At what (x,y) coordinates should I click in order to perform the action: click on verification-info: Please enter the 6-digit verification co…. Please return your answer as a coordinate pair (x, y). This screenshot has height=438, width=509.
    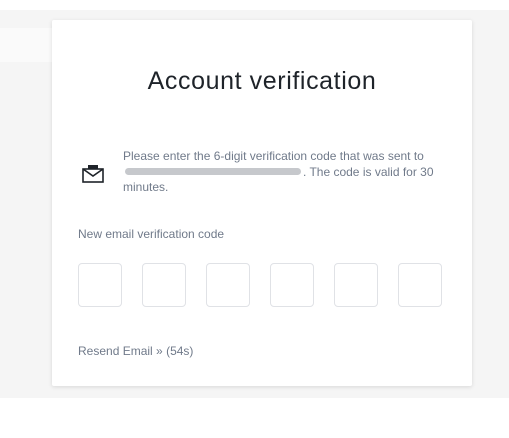
    Looking at the image, I should click on (266, 176).